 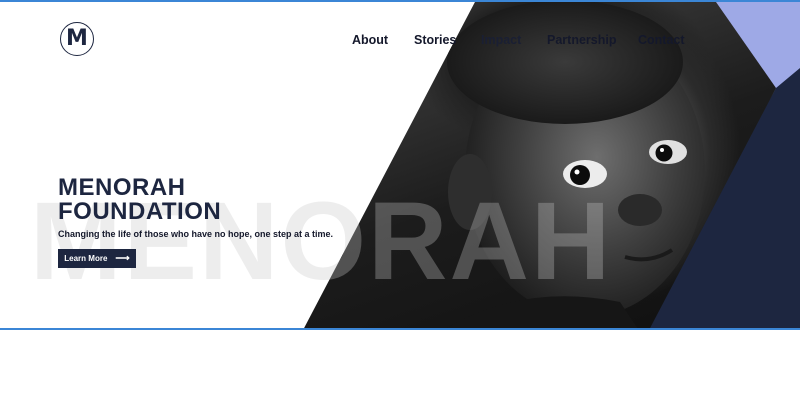 I want to click on hero-title: MENORAH FOUNDATION, so click(x=139, y=200).